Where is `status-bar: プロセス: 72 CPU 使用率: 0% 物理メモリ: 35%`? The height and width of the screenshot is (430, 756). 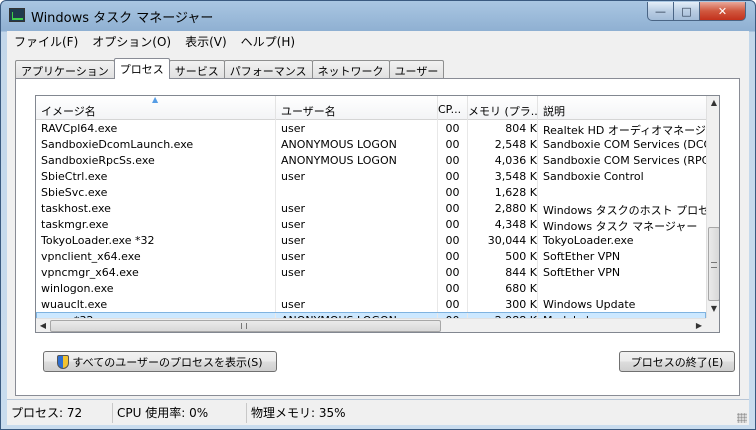
status-bar: プロセス: 72 CPU 使用率: 0% 物理メモリ: 35% is located at coordinates (378, 412).